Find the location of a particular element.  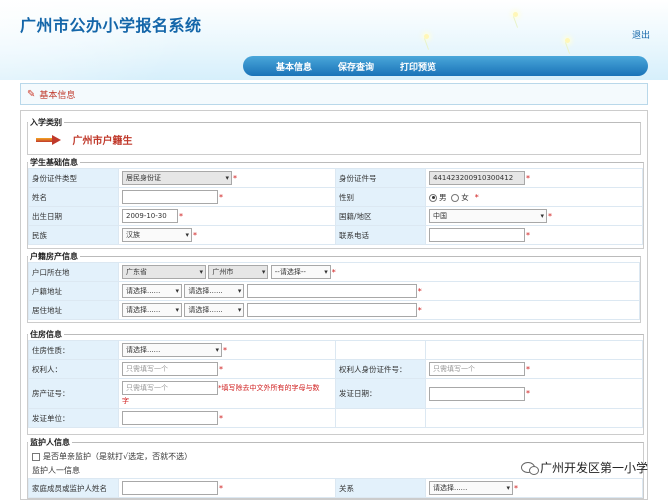

issuer-field is located at coordinates (170, 418).